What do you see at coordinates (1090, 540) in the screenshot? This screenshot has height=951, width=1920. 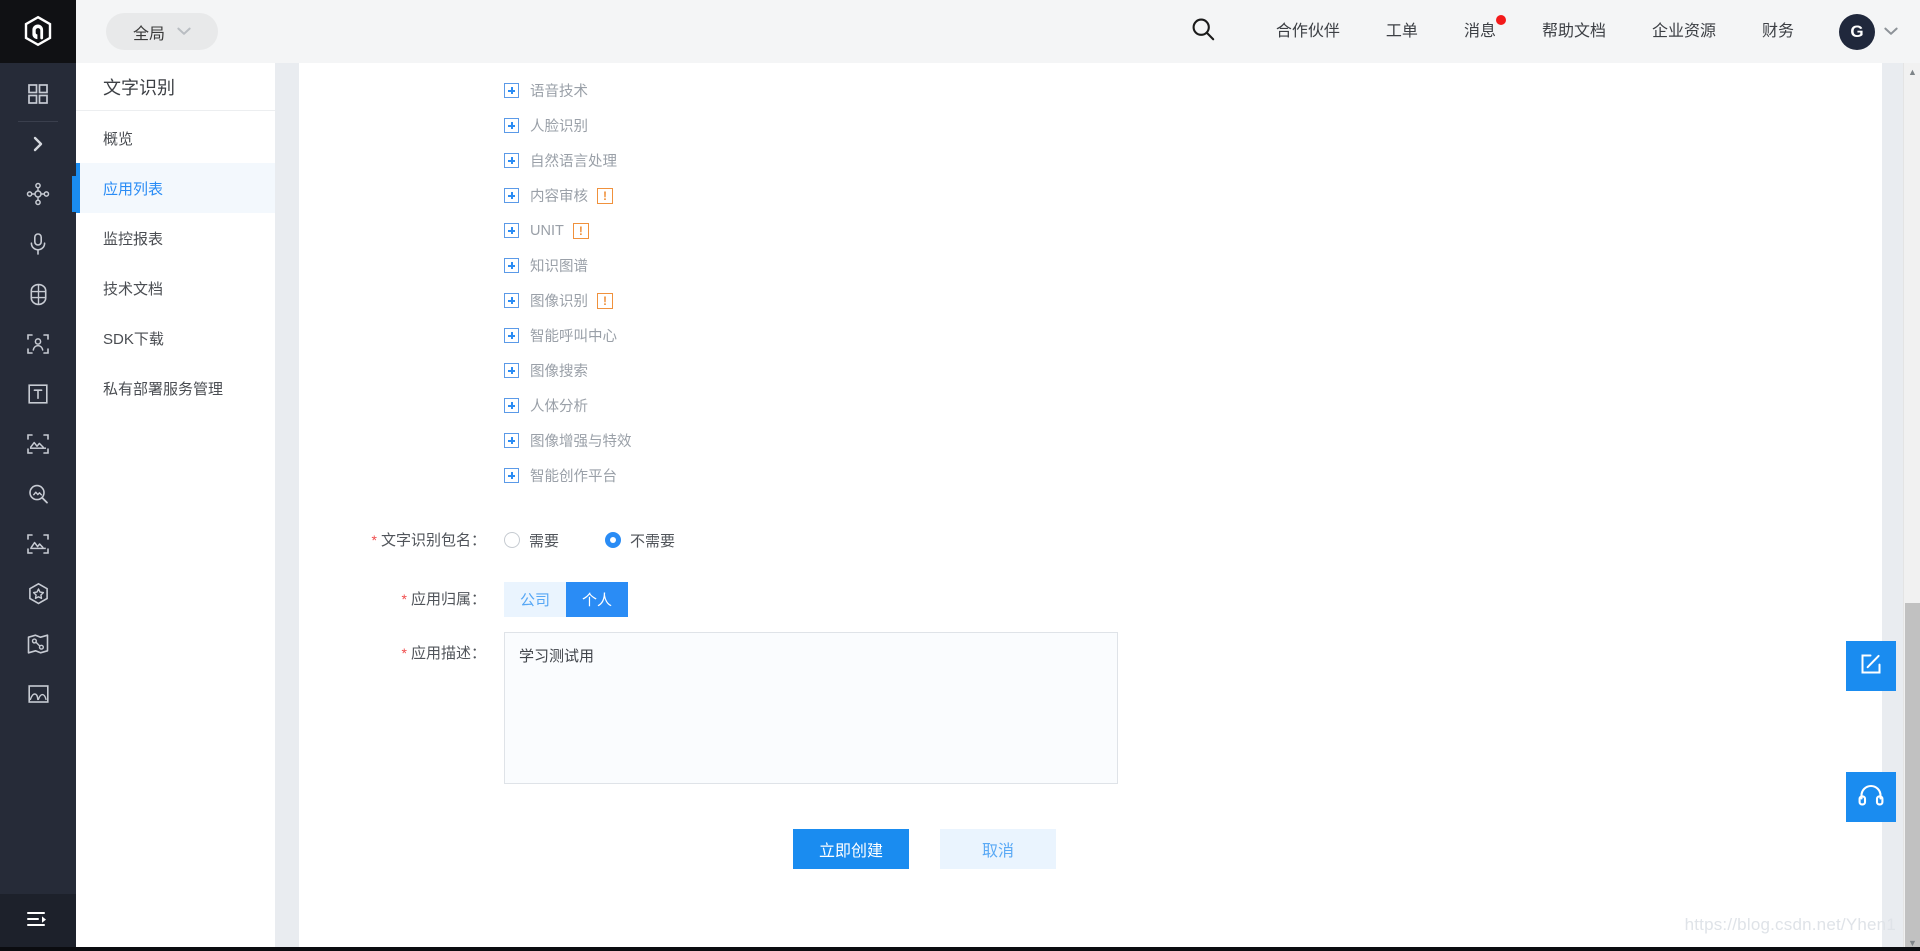 I see `form-row-package-name: * 文字识别包名： 需要 不需要` at bounding box center [1090, 540].